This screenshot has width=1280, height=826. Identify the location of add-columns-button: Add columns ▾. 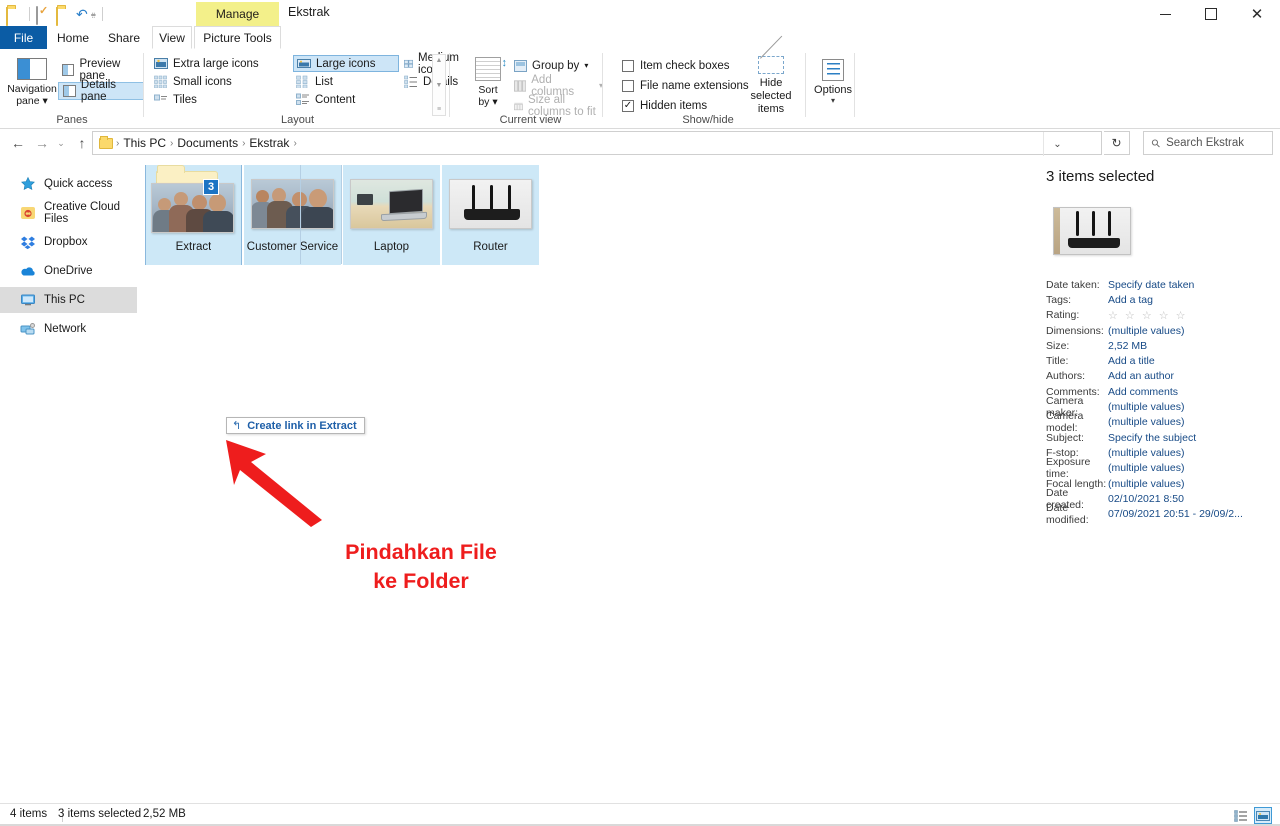
(558, 86).